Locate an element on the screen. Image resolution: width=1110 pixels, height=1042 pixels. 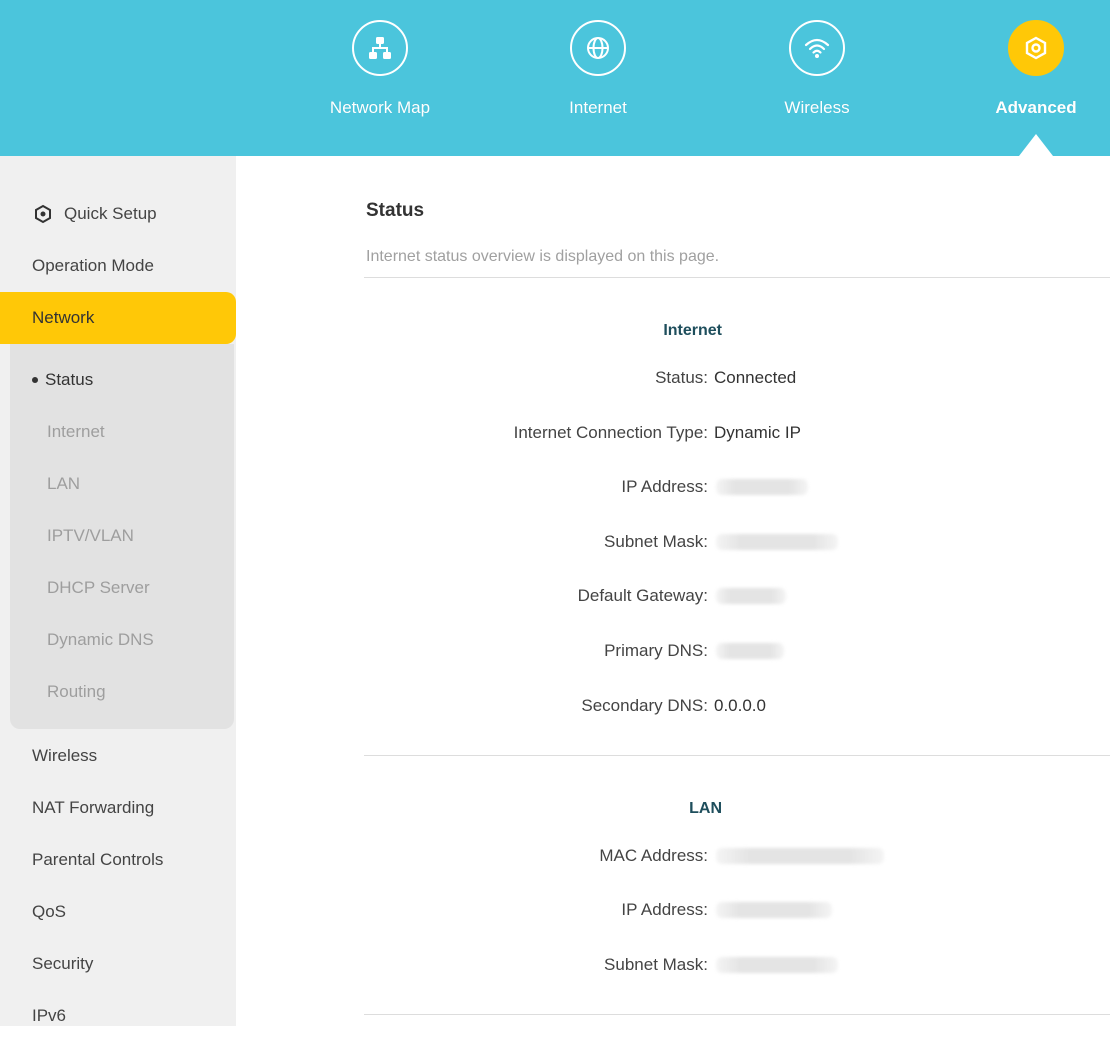
field-label-default-gateway: Default Gateway: is located at coordinates (642, 595).